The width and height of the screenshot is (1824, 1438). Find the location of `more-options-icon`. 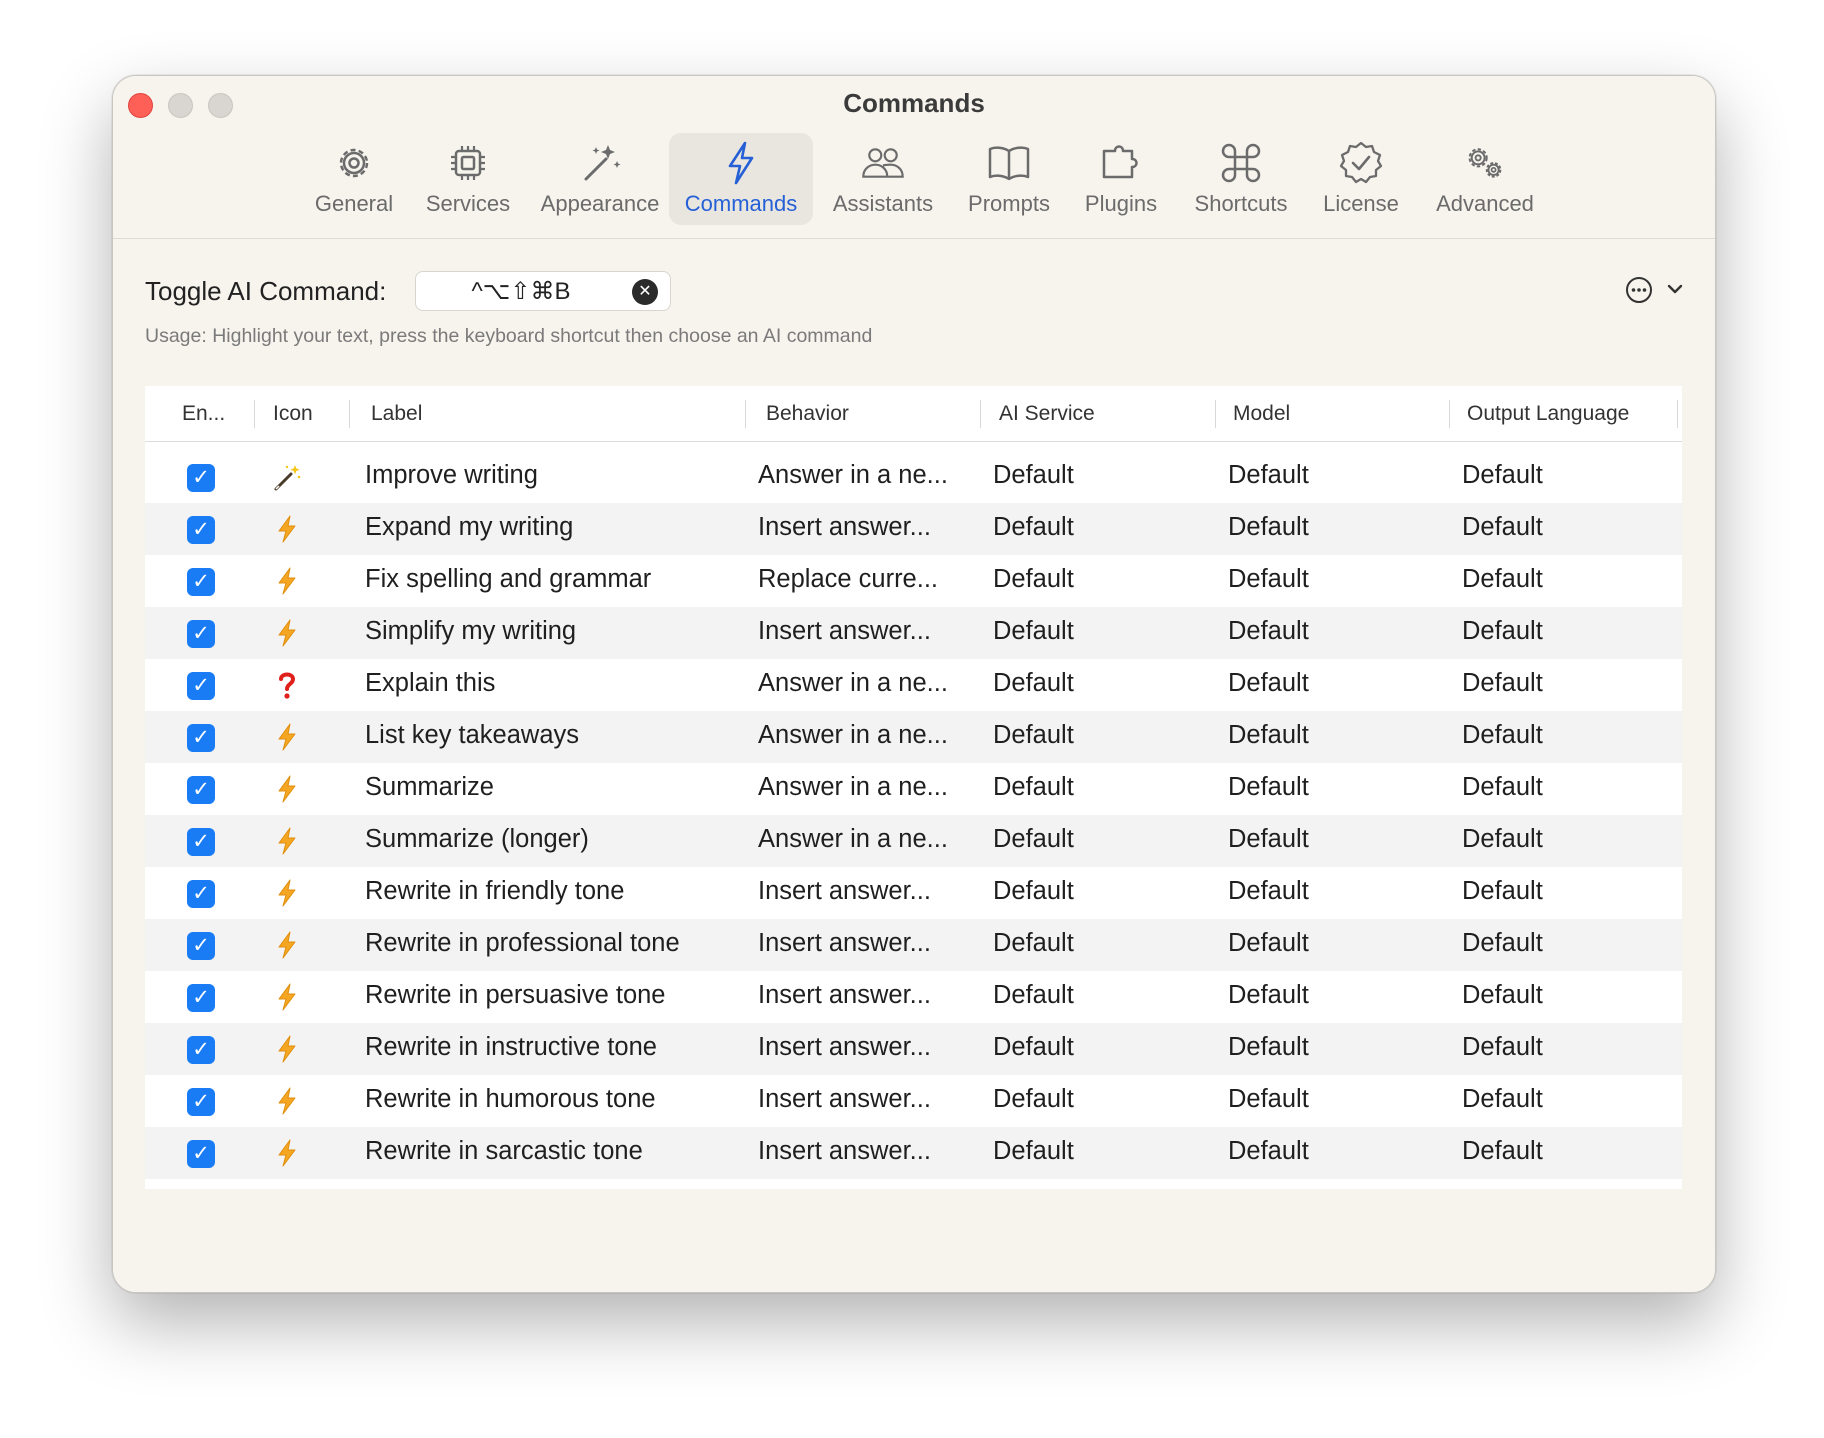

more-options-icon is located at coordinates (1639, 290).